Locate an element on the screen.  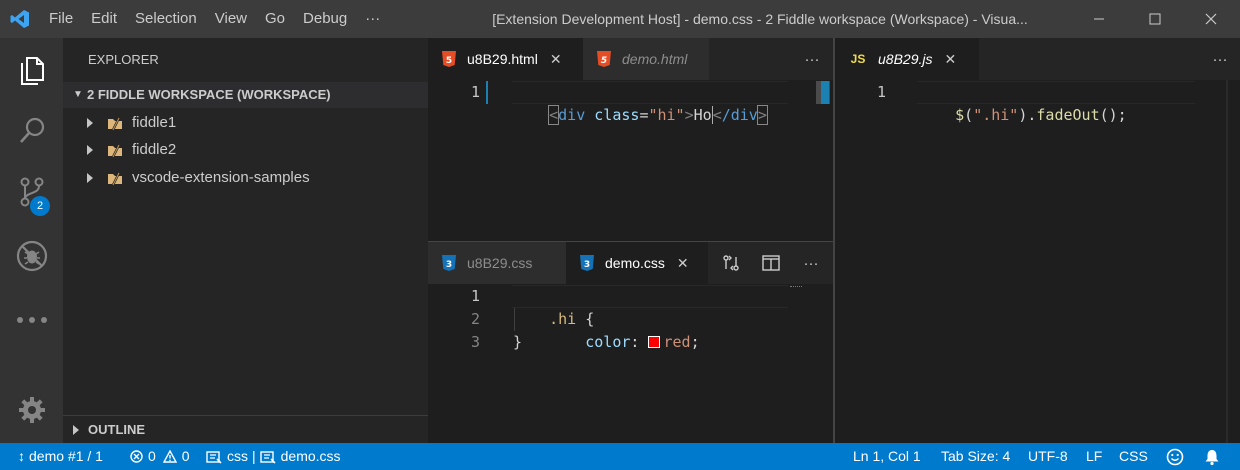
vertical-scrollbar is located at coordinates (1227, 261).